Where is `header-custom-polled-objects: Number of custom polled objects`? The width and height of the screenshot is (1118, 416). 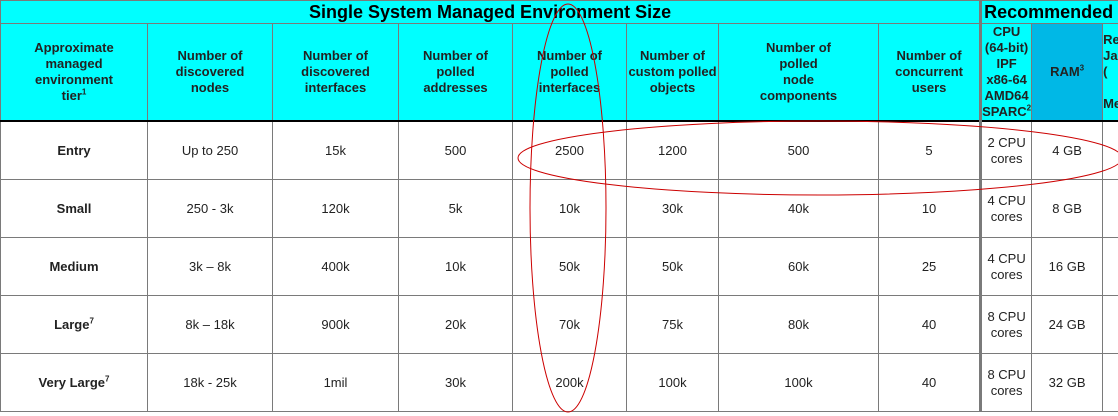
header-custom-polled-objects: Number of custom polled objects is located at coordinates (672, 72).